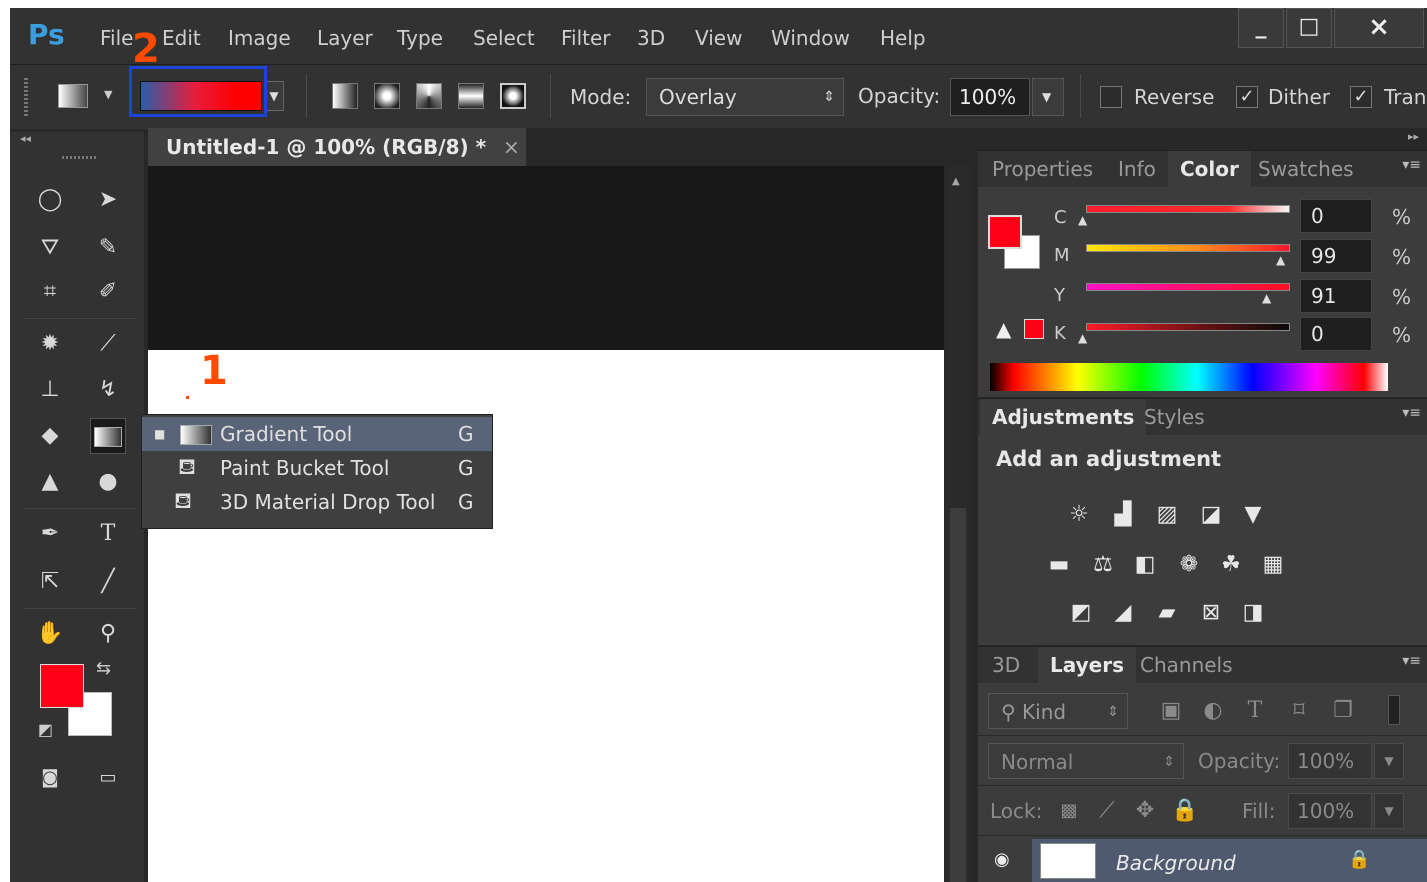  Describe the element at coordinates (108, 94) in the screenshot. I see `chevron-down-icon: ▼` at that location.